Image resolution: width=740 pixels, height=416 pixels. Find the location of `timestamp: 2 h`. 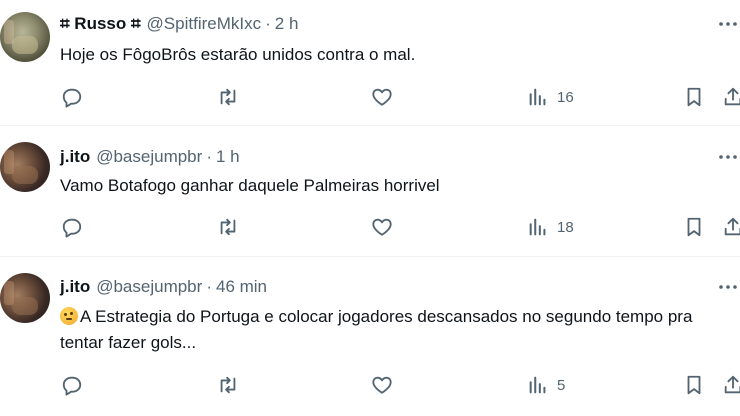

timestamp: 2 h is located at coordinates (287, 24).